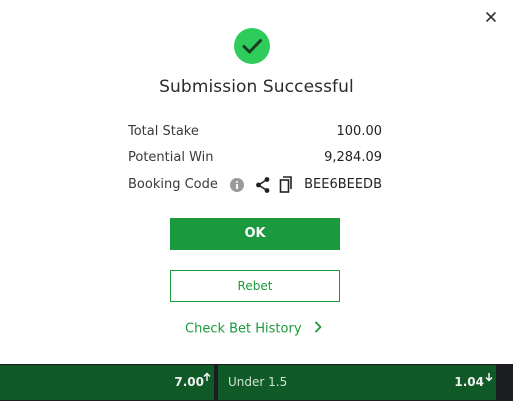 This screenshot has width=513, height=401. Describe the element at coordinates (255, 158) in the screenshot. I see `potential-win-row: Potential Win 9,284.09` at that location.